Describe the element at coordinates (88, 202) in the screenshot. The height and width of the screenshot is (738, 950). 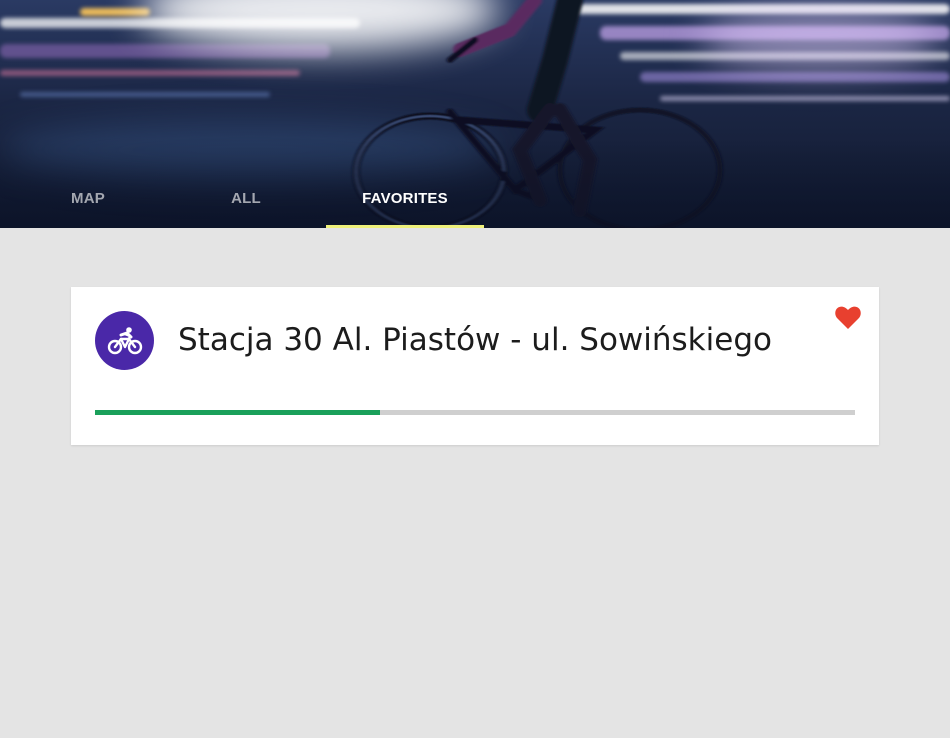
I see `tab-map: MAP` at that location.